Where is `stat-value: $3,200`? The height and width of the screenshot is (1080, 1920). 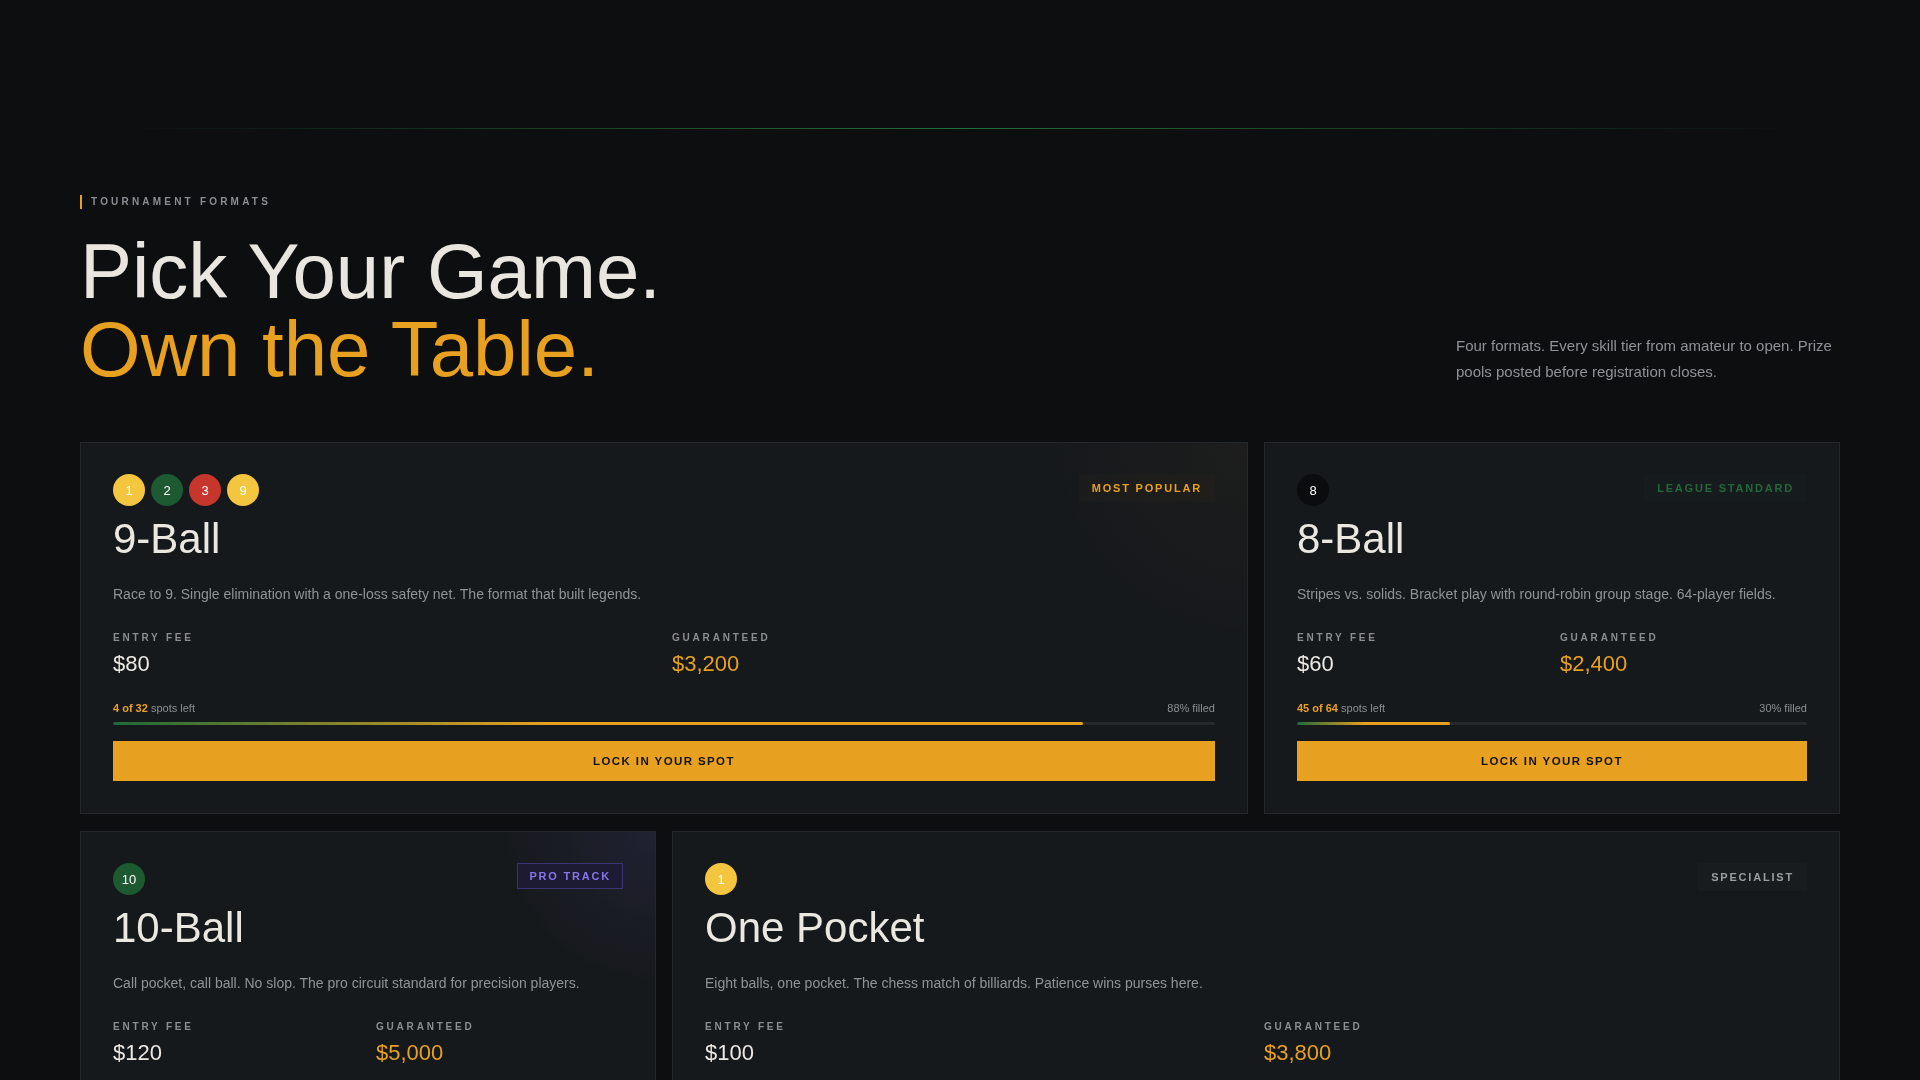 stat-value: $3,200 is located at coordinates (706, 664).